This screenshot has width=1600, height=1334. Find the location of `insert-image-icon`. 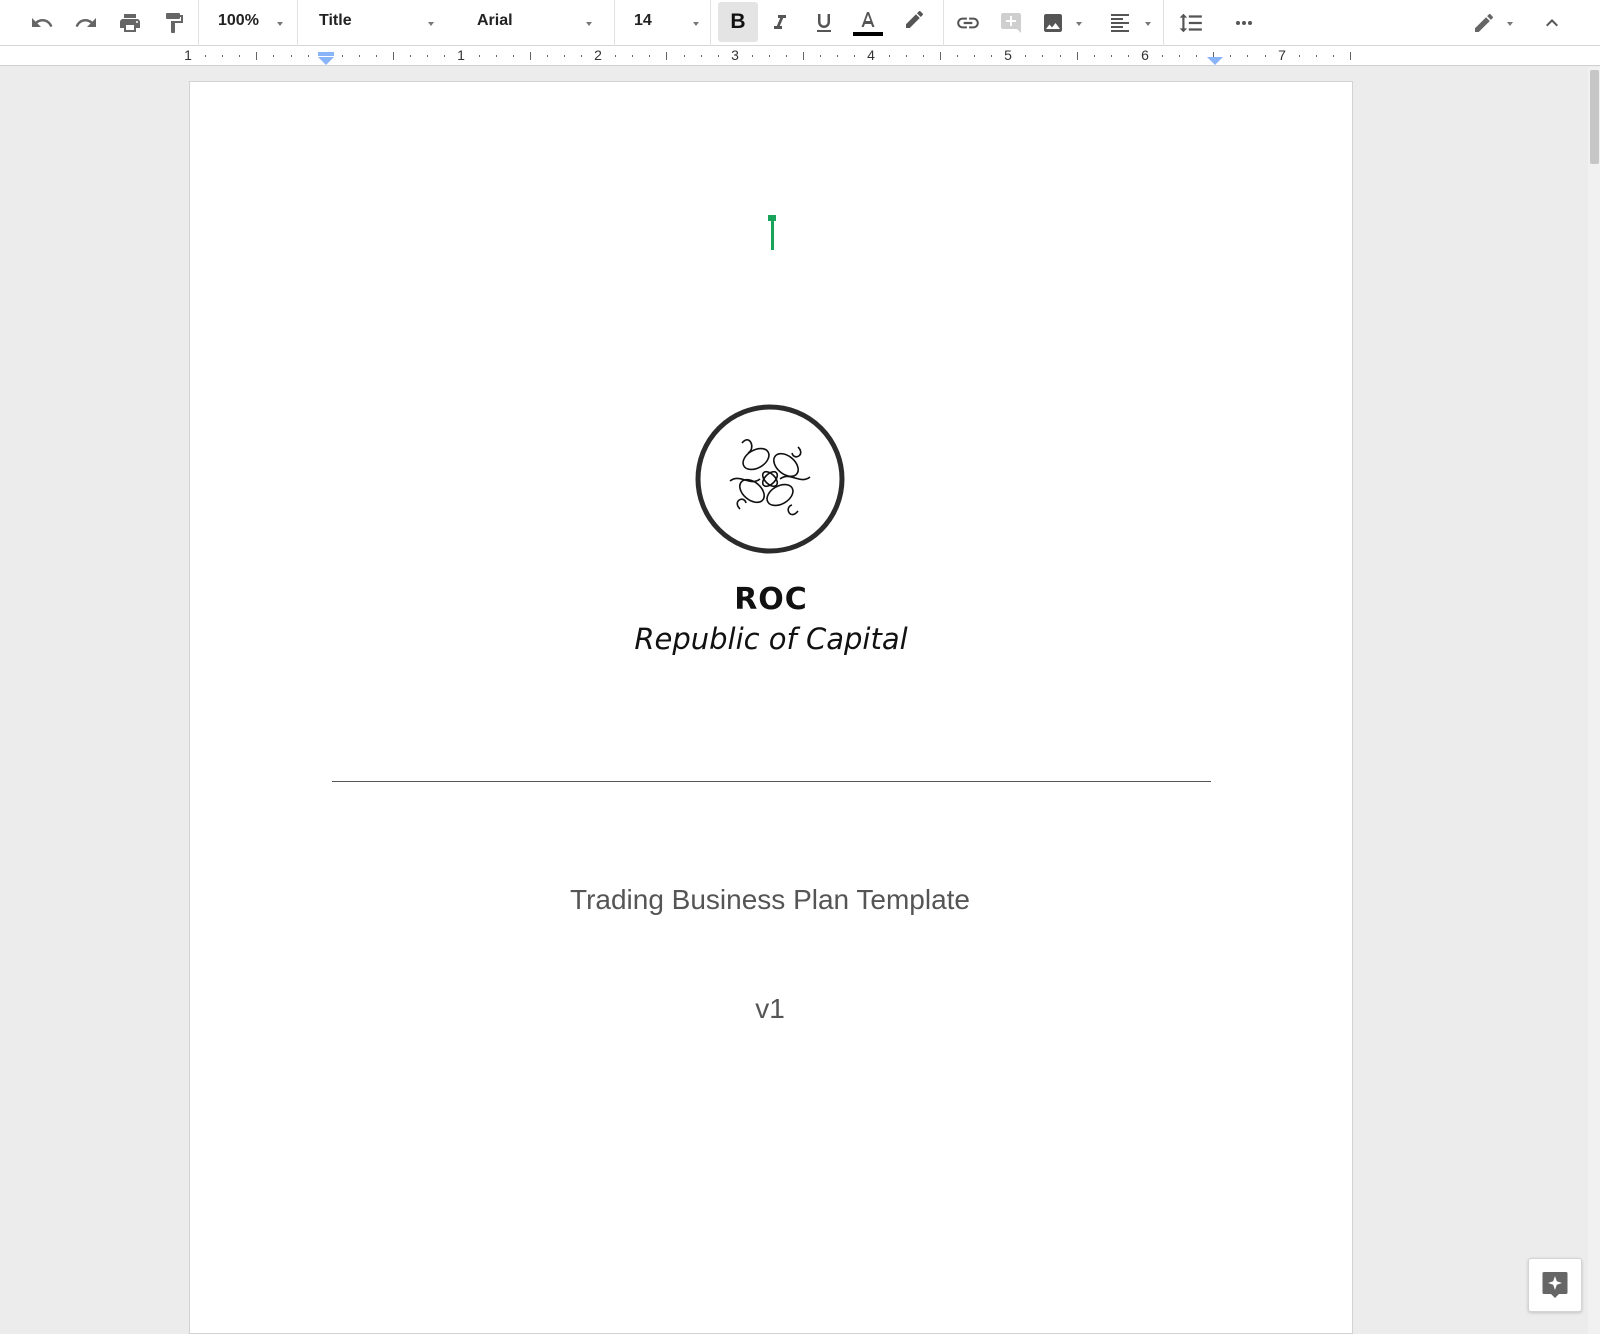

insert-image-icon is located at coordinates (1053, 23).